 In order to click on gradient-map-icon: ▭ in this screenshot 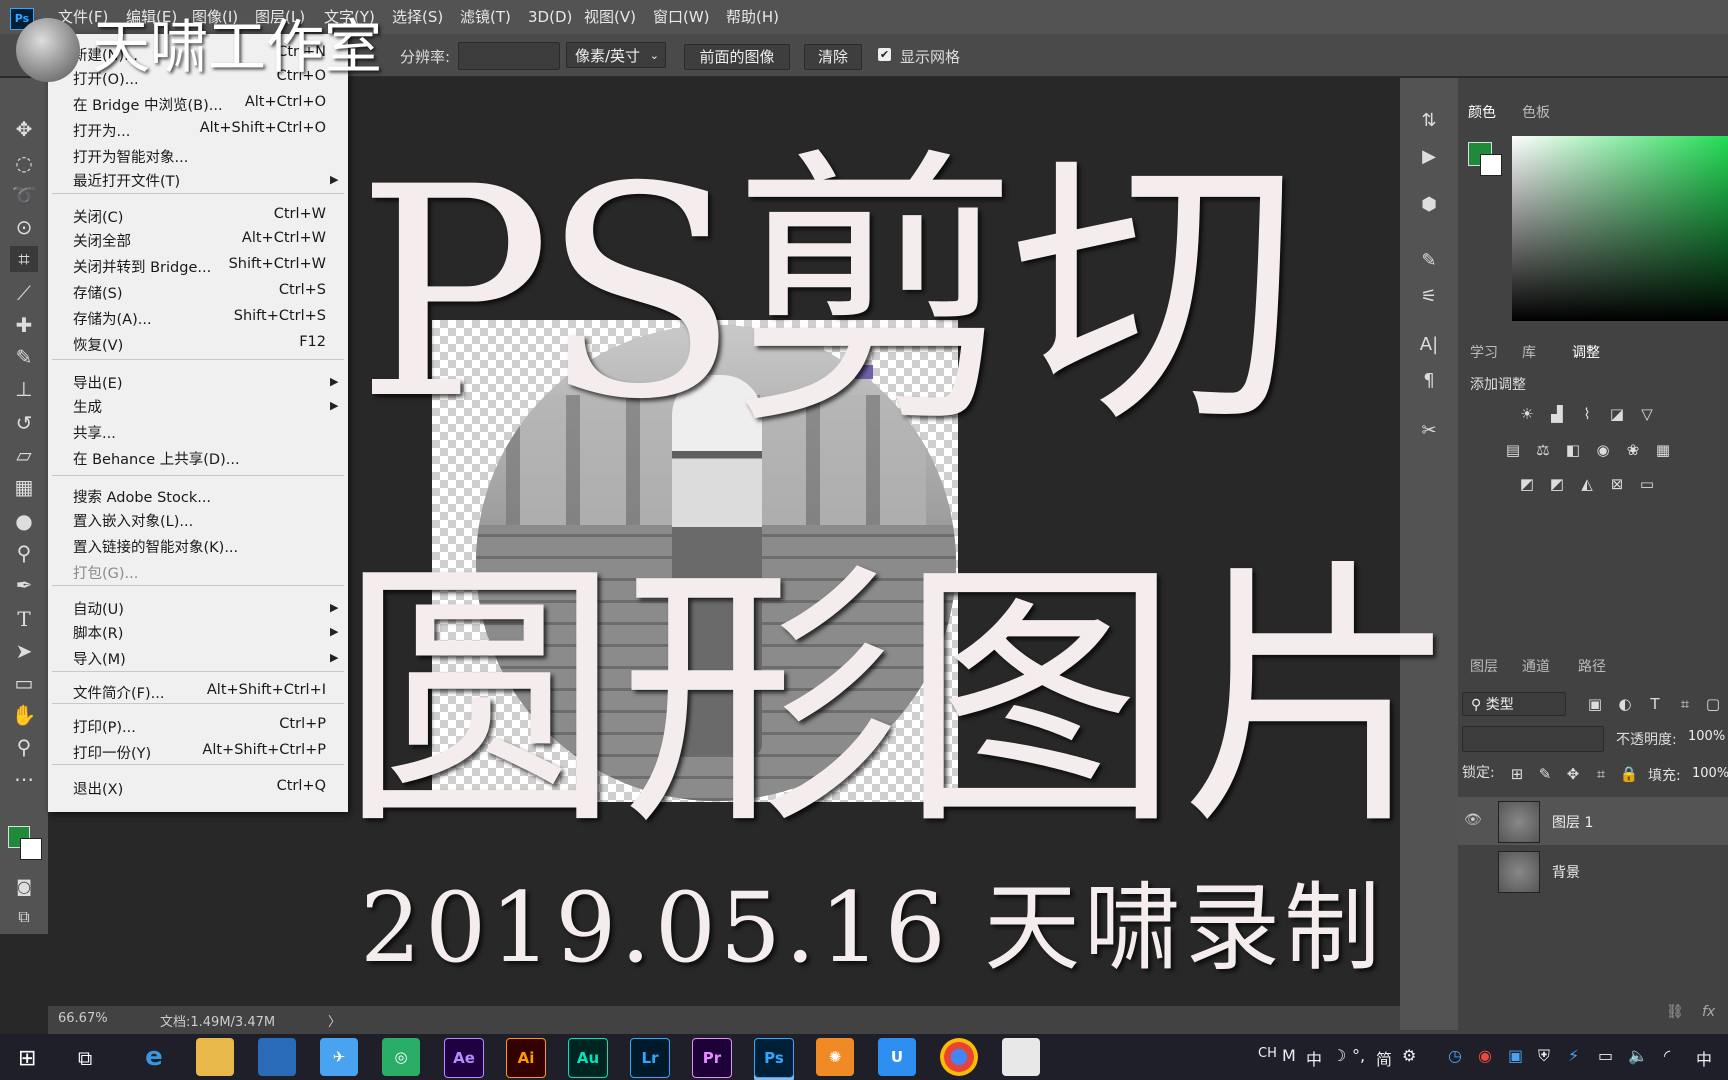, I will do `click(1647, 484)`.